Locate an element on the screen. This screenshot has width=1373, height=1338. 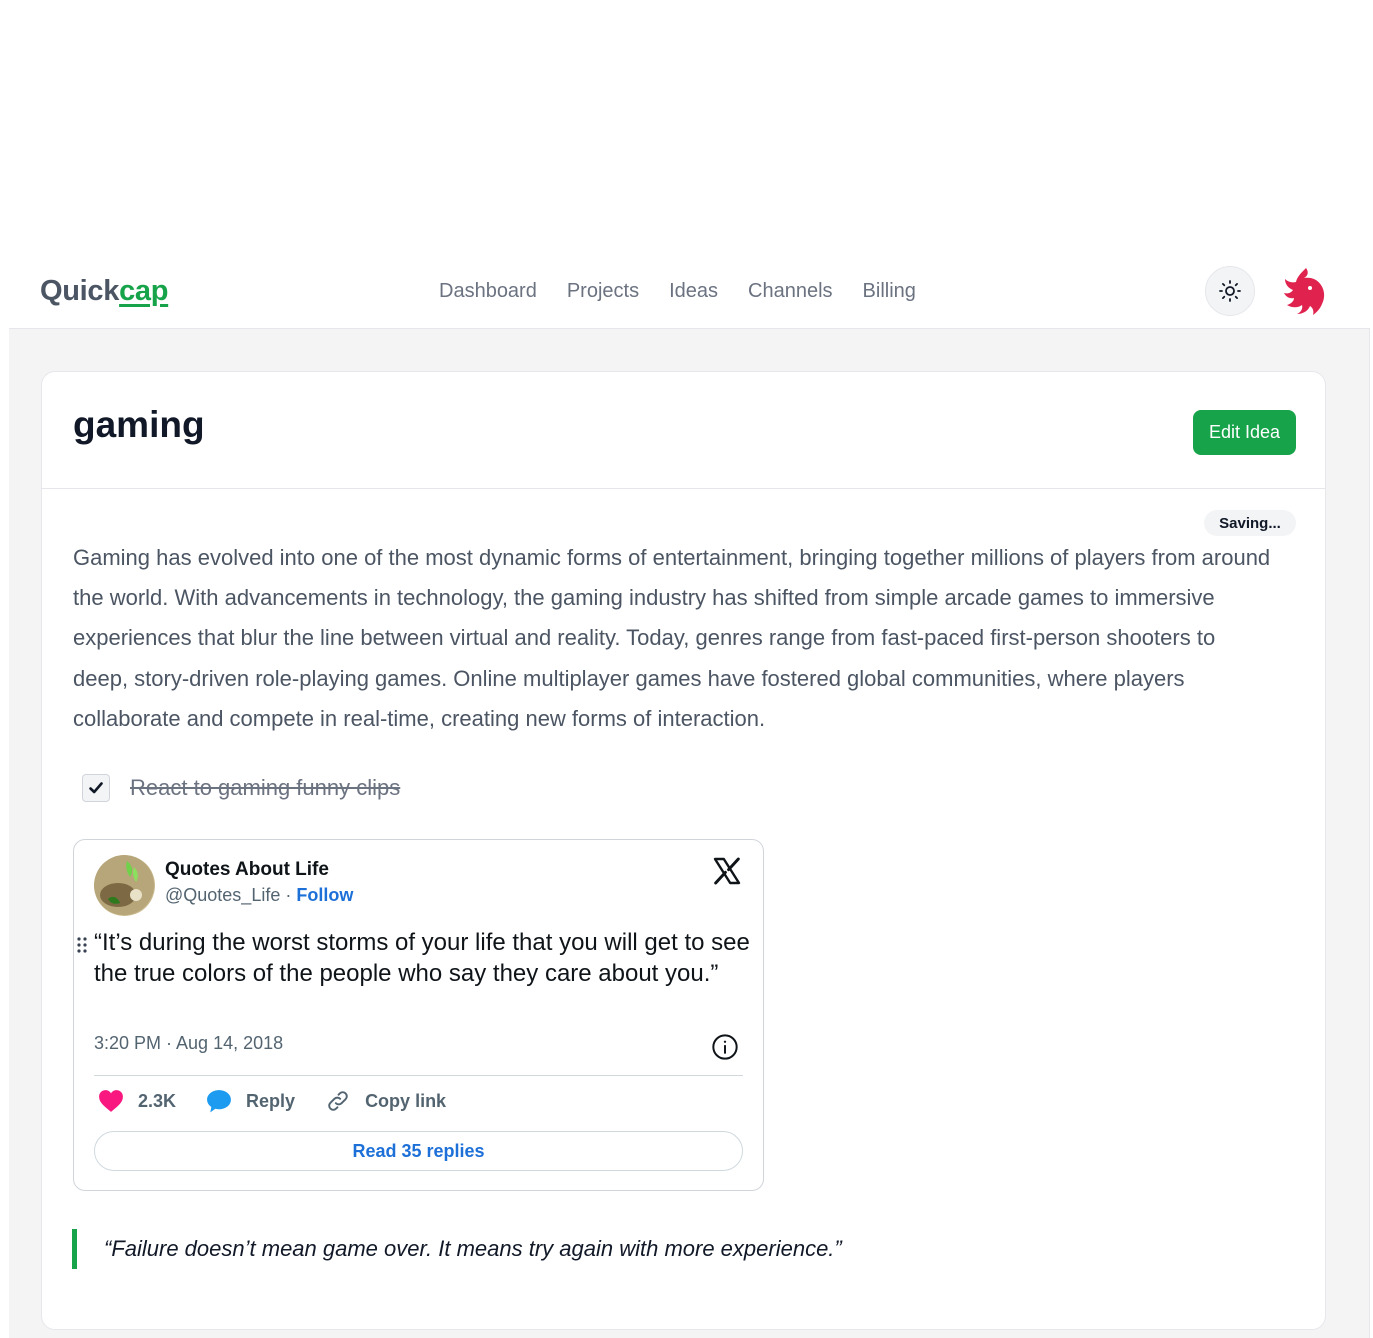
edit-idea-button: Edit Idea is located at coordinates (1244, 432).